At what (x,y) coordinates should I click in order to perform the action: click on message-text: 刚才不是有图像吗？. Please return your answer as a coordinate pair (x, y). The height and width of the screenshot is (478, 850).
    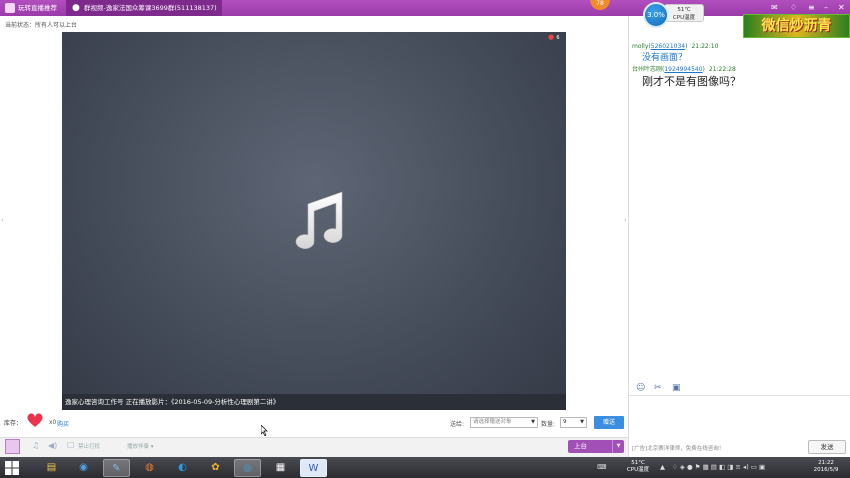
    Looking at the image, I should click on (691, 81).